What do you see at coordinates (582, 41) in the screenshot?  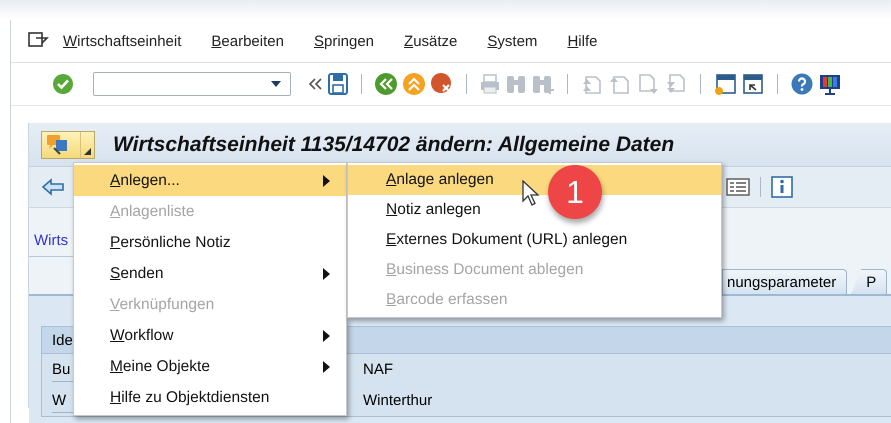 I see `menu-item: Hilfe` at bounding box center [582, 41].